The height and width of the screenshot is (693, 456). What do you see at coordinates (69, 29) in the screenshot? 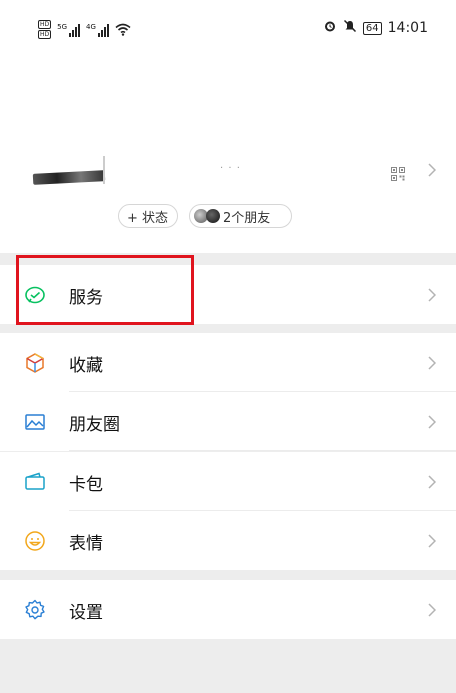
I see `signal-5g-icon: 5G` at bounding box center [69, 29].